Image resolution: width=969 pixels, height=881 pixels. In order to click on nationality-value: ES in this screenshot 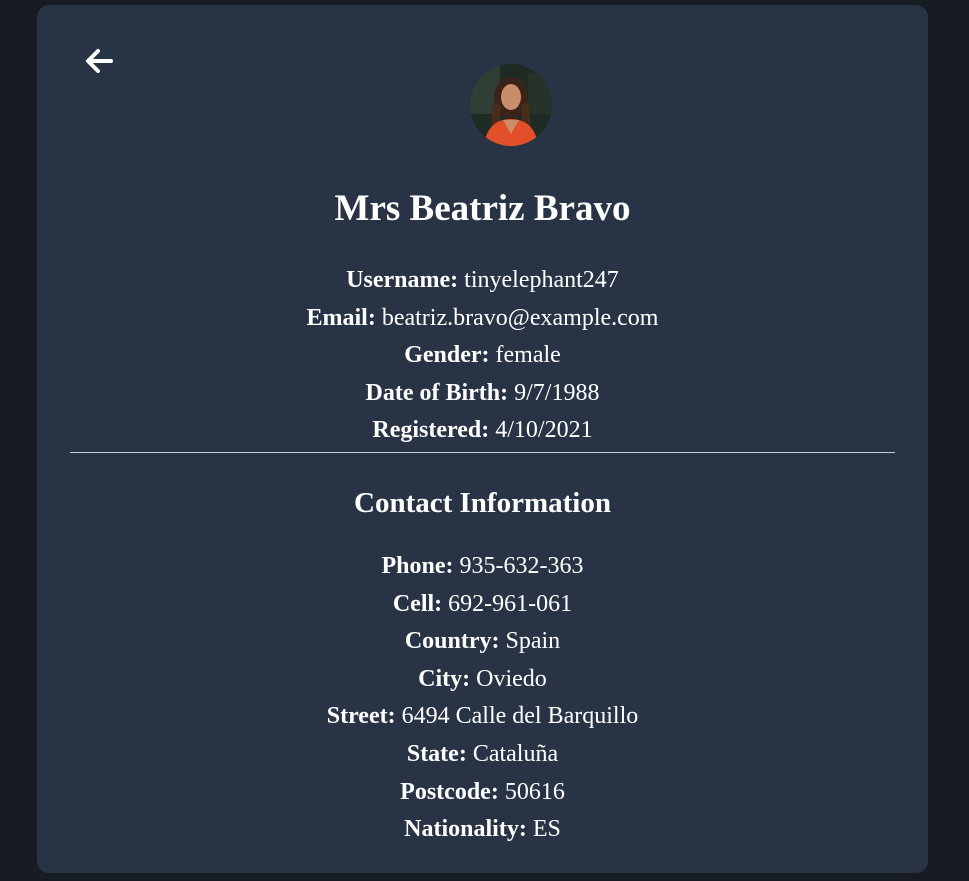, I will do `click(546, 829)`.